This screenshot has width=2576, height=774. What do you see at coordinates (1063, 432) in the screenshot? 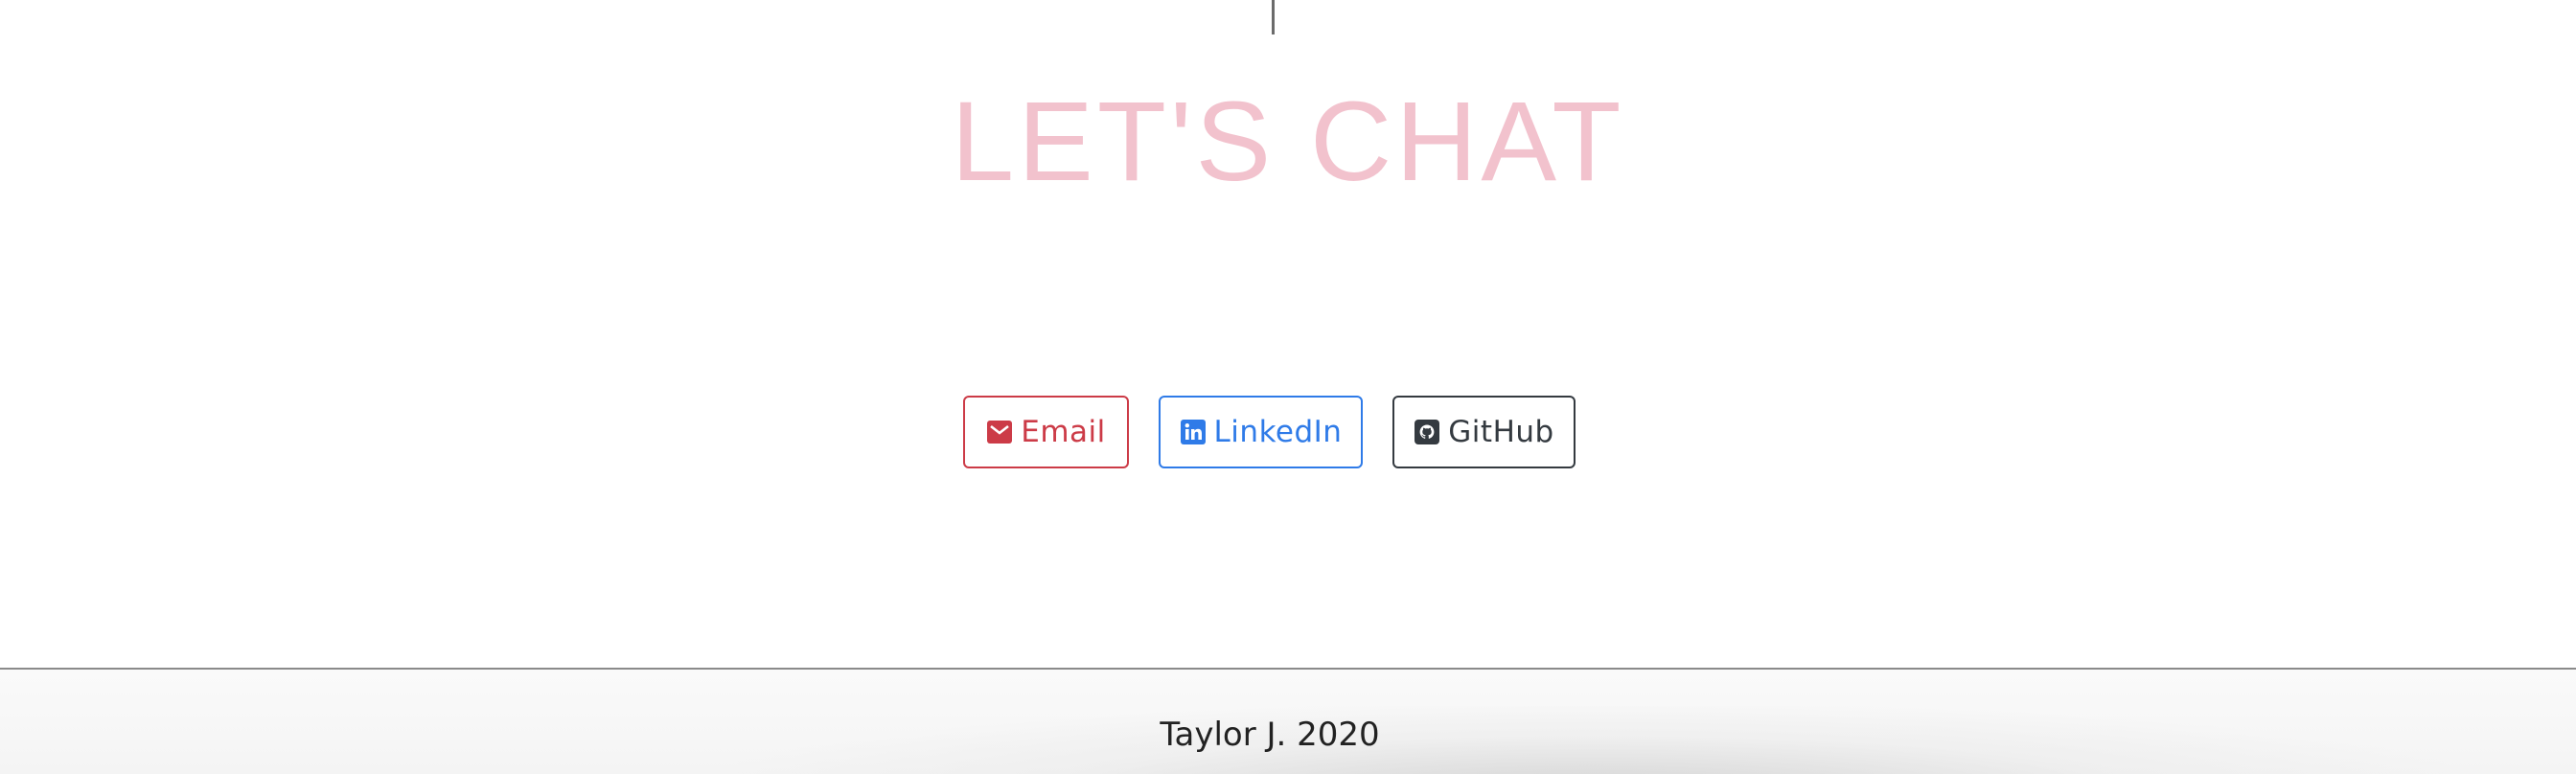
I see `email-button-label: Email` at bounding box center [1063, 432].